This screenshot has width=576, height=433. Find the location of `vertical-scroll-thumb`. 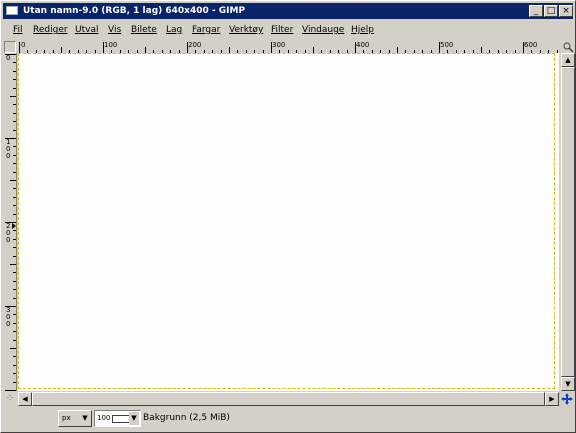

vertical-scroll-thumb is located at coordinates (568, 222).